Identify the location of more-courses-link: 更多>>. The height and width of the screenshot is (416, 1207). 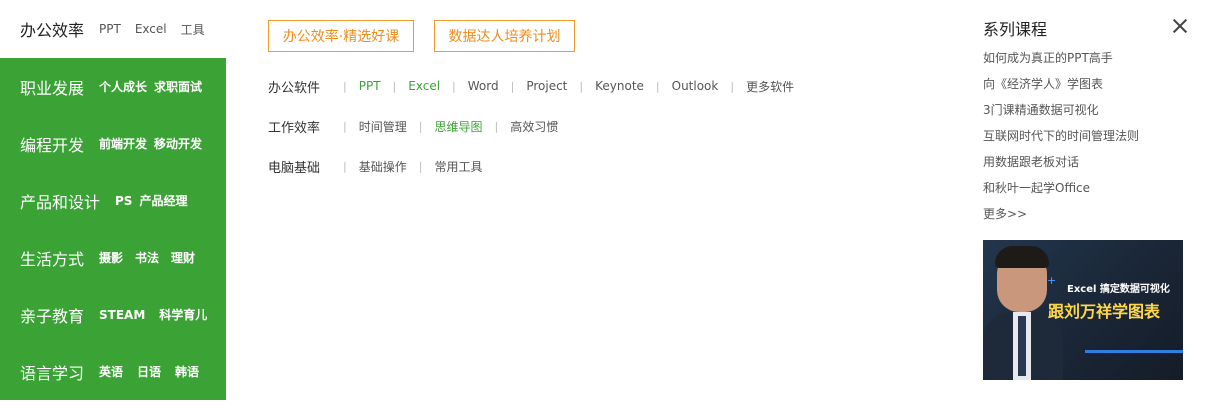
(1061, 217).